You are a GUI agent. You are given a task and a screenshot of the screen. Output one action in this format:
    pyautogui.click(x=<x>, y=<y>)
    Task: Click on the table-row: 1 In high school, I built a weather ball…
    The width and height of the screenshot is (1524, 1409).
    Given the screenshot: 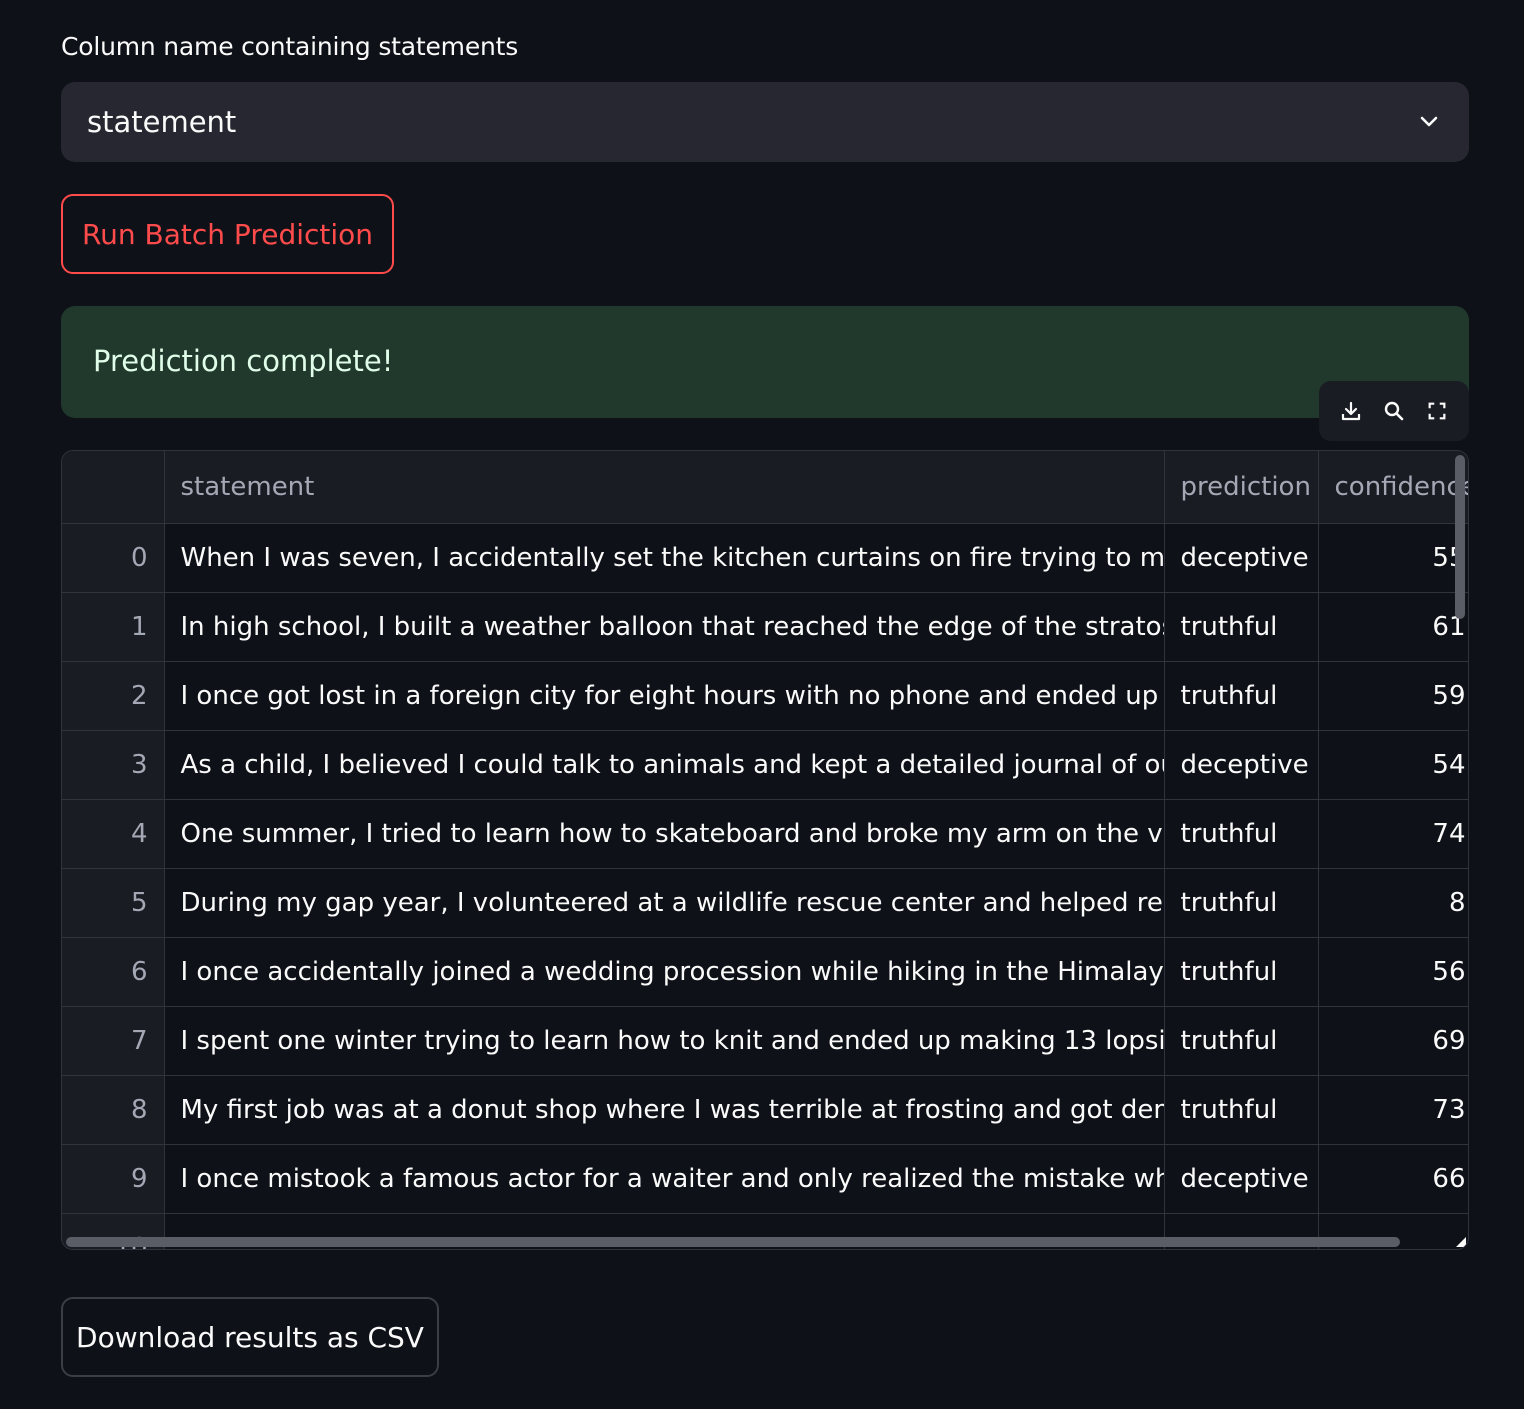 What is the action you would take?
    pyautogui.click(x=765, y=627)
    